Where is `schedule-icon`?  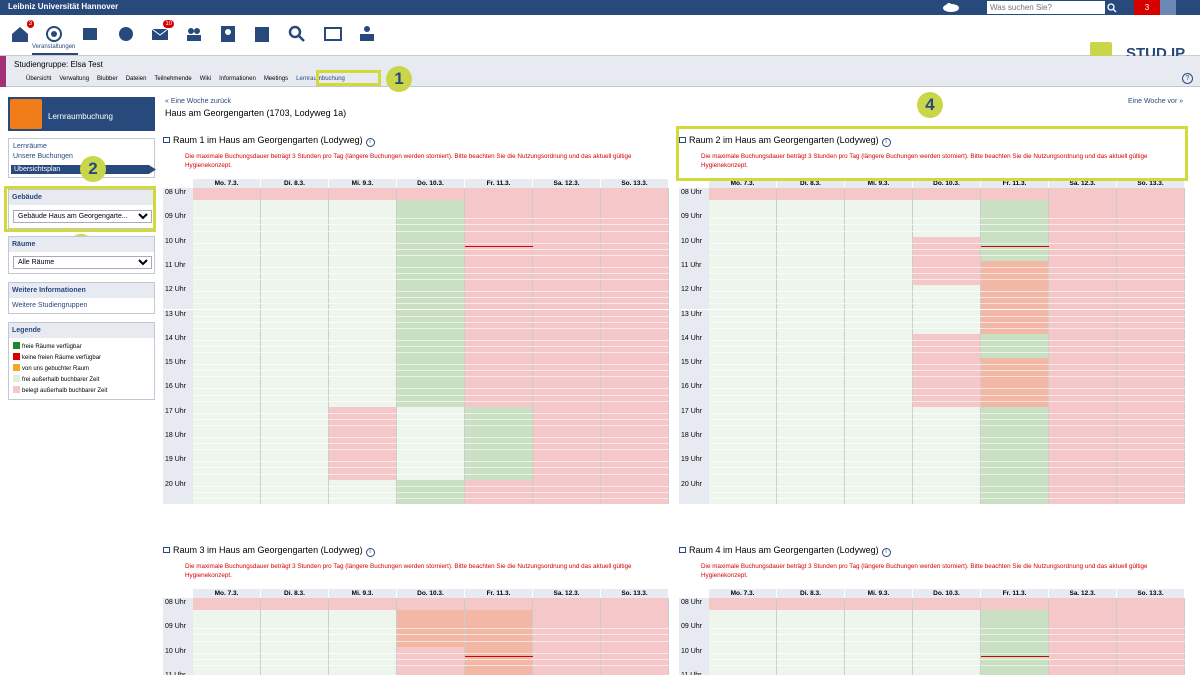
schedule-icon is located at coordinates (262, 34).